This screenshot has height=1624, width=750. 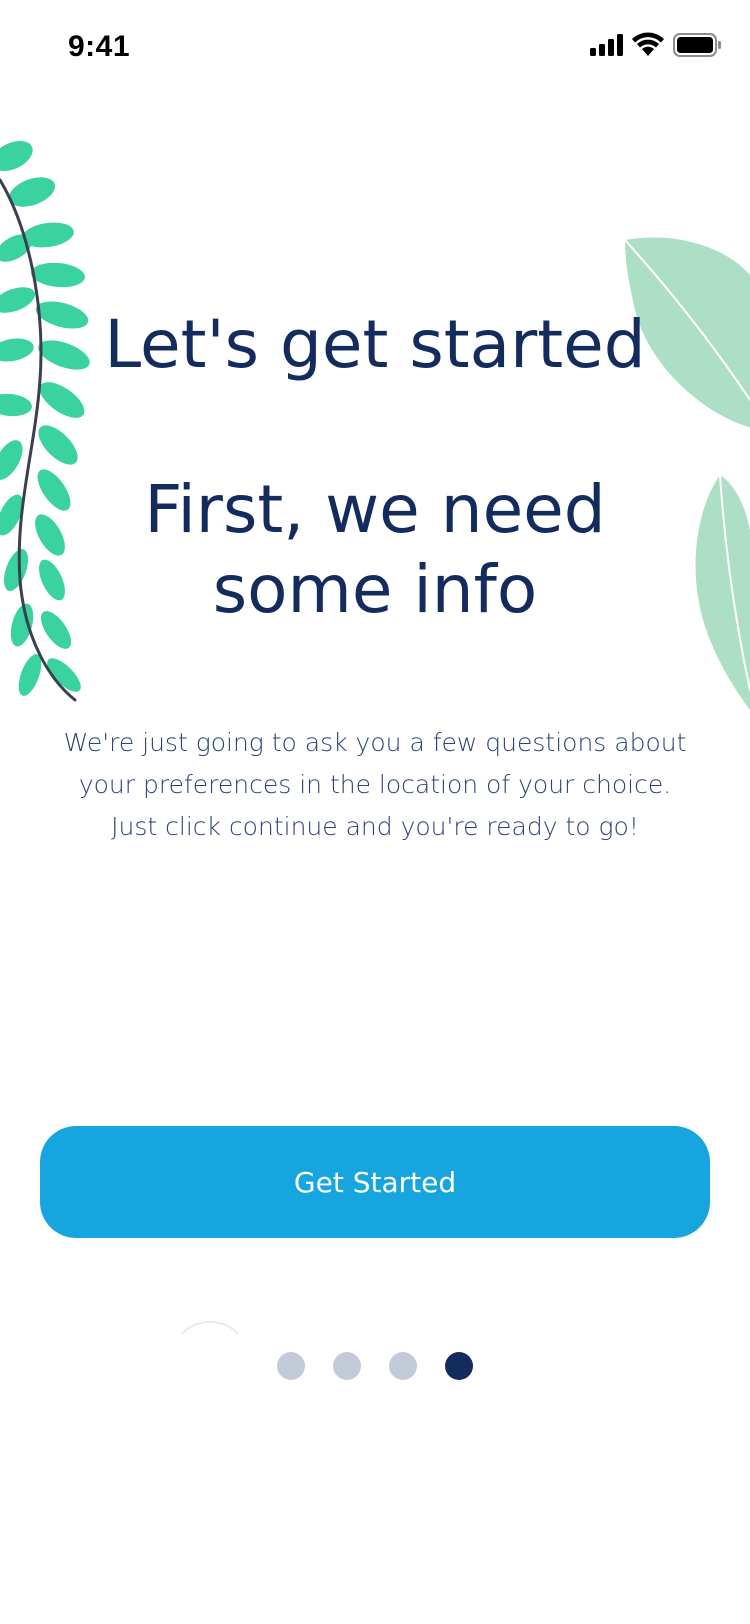 What do you see at coordinates (99, 46) in the screenshot?
I see `status-time: 9:41` at bounding box center [99, 46].